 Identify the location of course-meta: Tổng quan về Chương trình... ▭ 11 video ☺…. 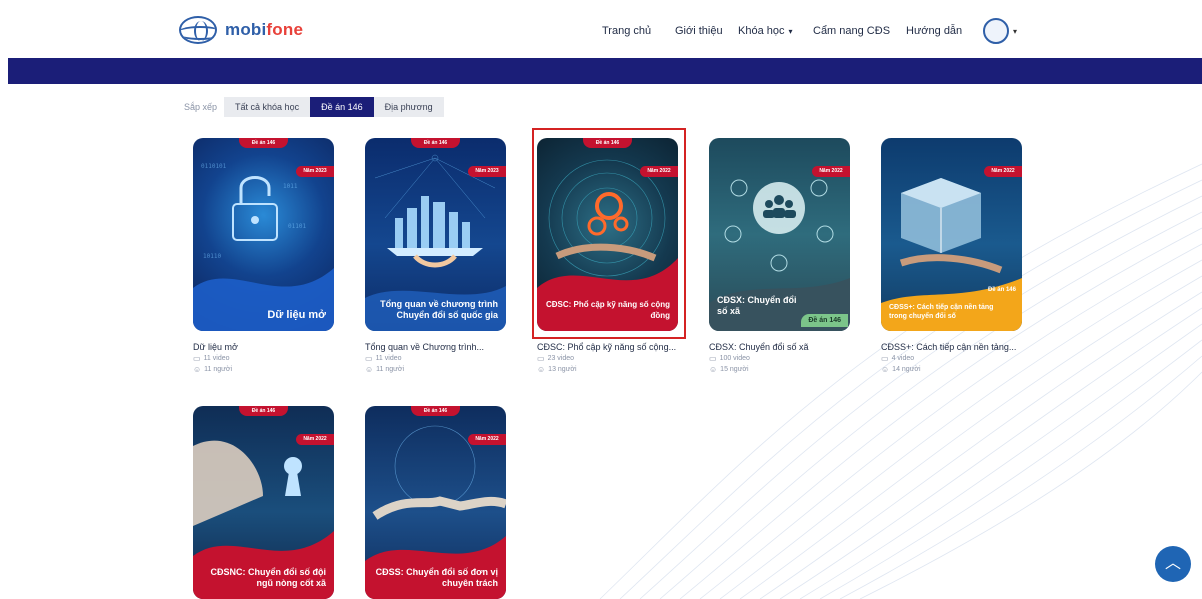
(445, 358).